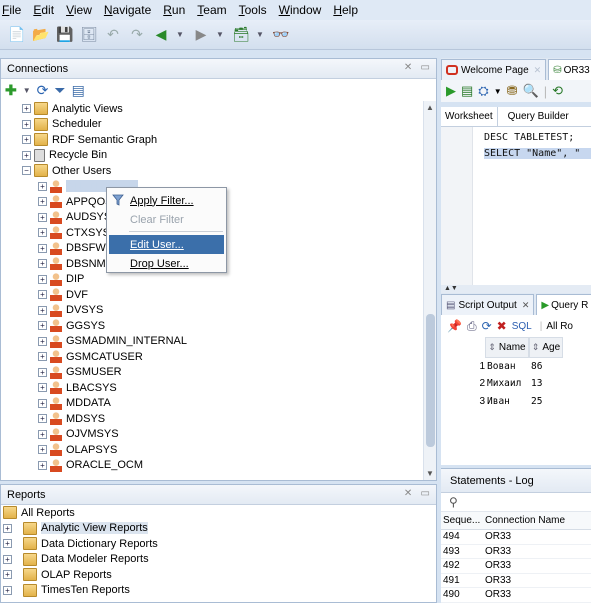 This screenshot has width=591, height=603. What do you see at coordinates (430, 473) in the screenshot?
I see `scroll-down-icon: ▼` at bounding box center [430, 473].